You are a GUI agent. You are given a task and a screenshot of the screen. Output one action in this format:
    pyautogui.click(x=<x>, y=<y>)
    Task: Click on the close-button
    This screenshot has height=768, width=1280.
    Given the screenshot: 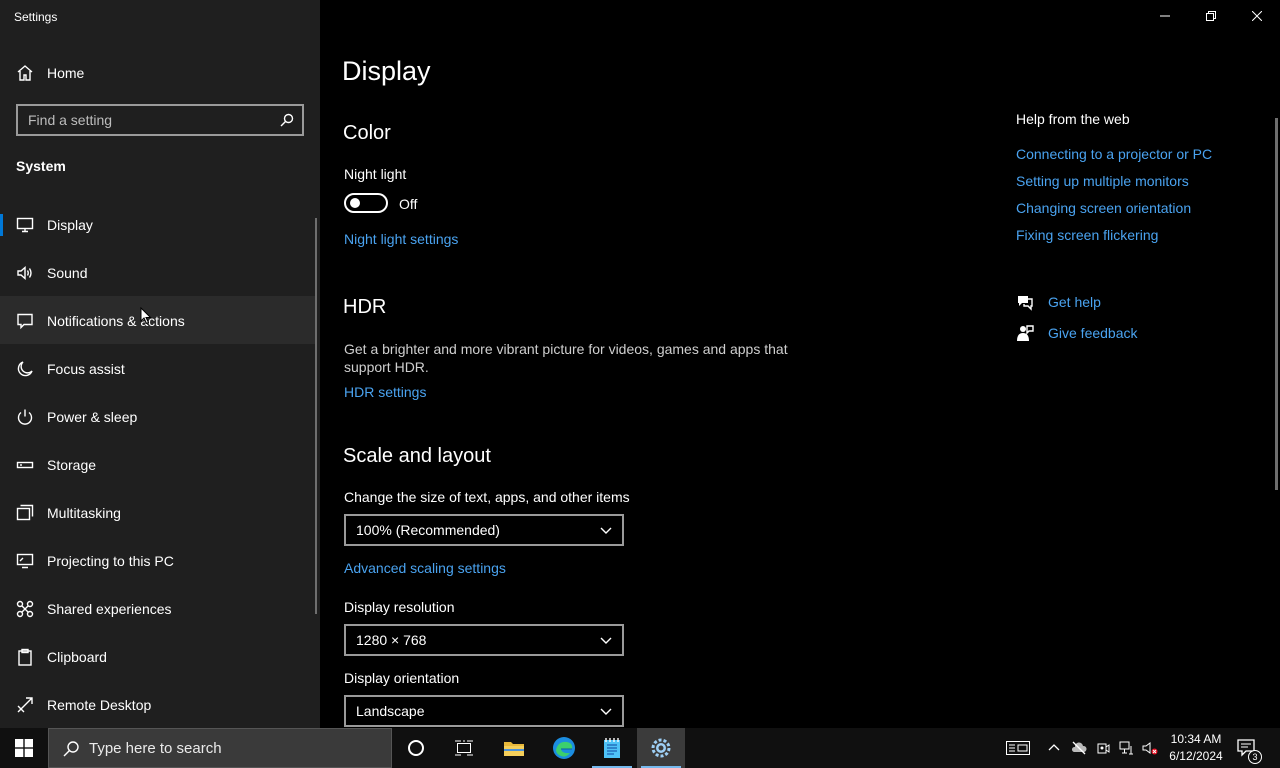 What is the action you would take?
    pyautogui.click(x=1257, y=16)
    